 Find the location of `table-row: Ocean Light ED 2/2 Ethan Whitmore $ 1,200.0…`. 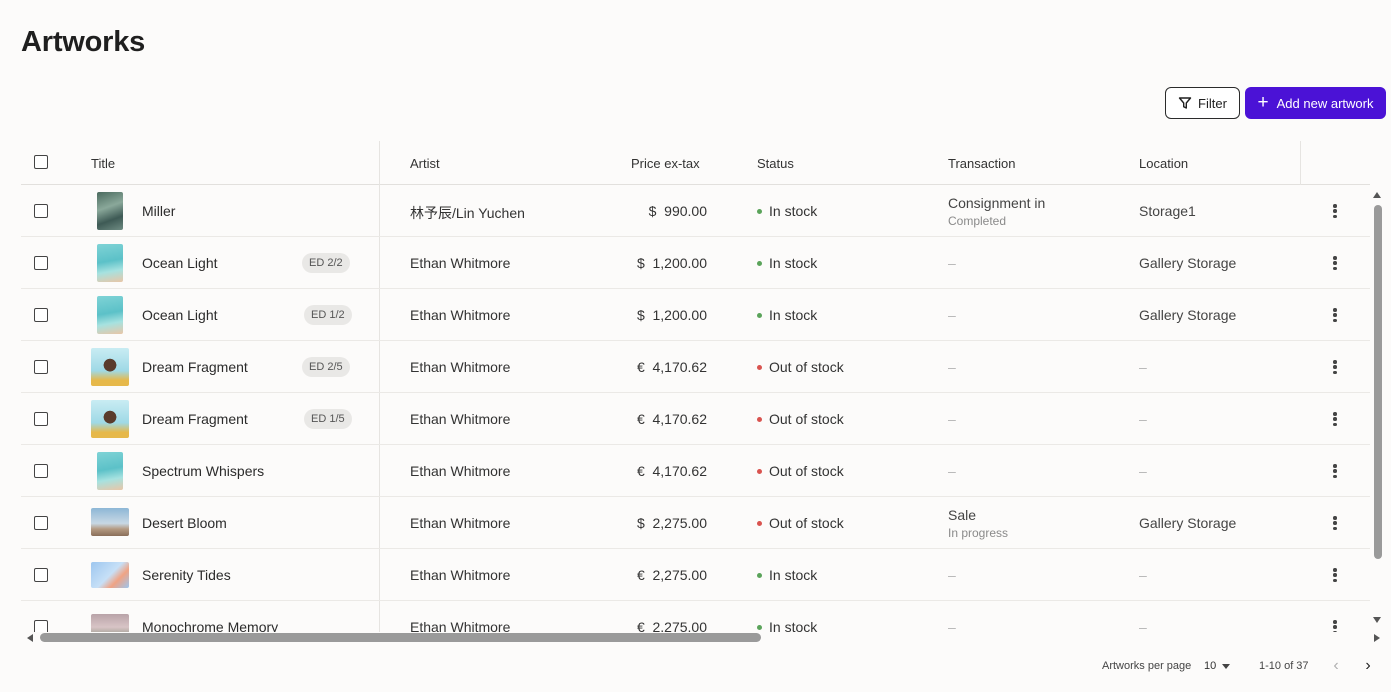

table-row: Ocean Light ED 2/2 Ethan Whitmore $ 1,200.0… is located at coordinates (695, 263).